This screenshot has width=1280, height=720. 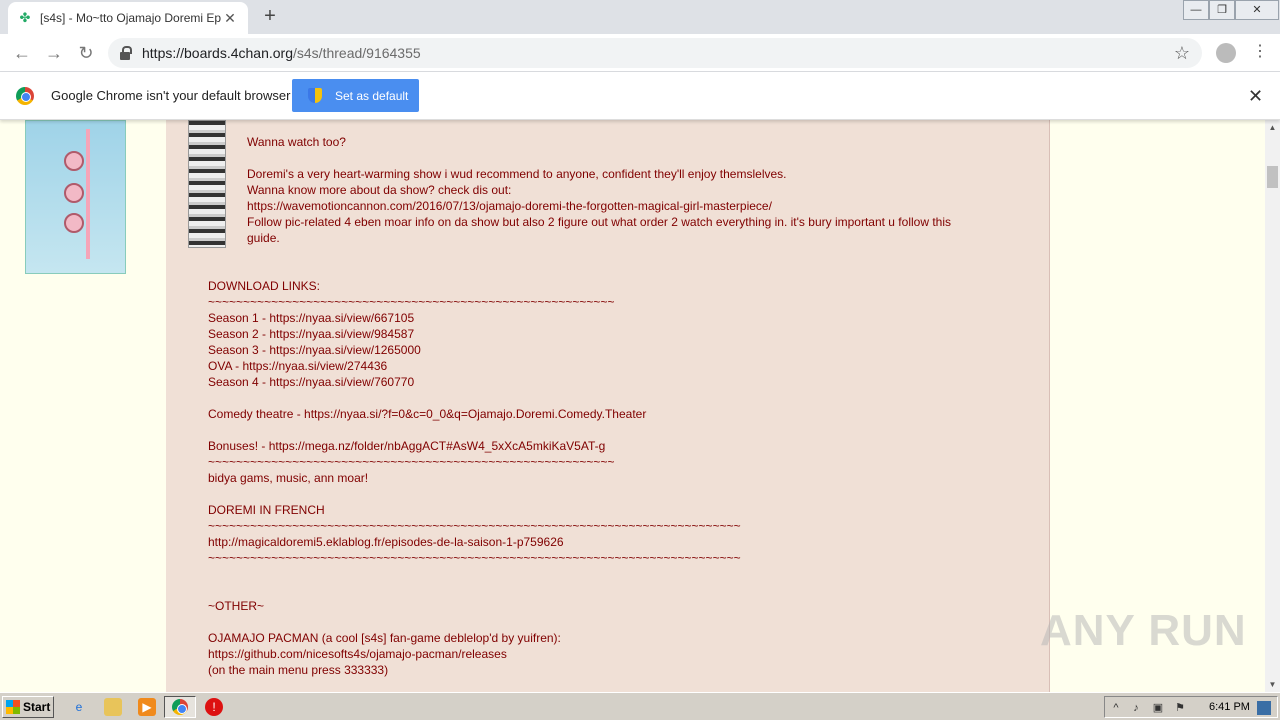 I want to click on media-player-icon: ▶, so click(x=147, y=707).